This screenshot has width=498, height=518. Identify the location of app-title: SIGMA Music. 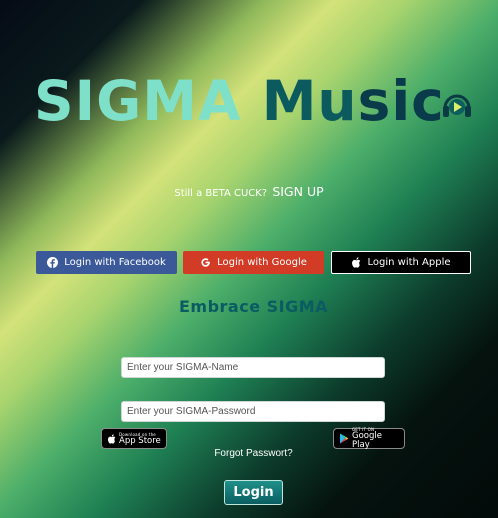
(239, 101).